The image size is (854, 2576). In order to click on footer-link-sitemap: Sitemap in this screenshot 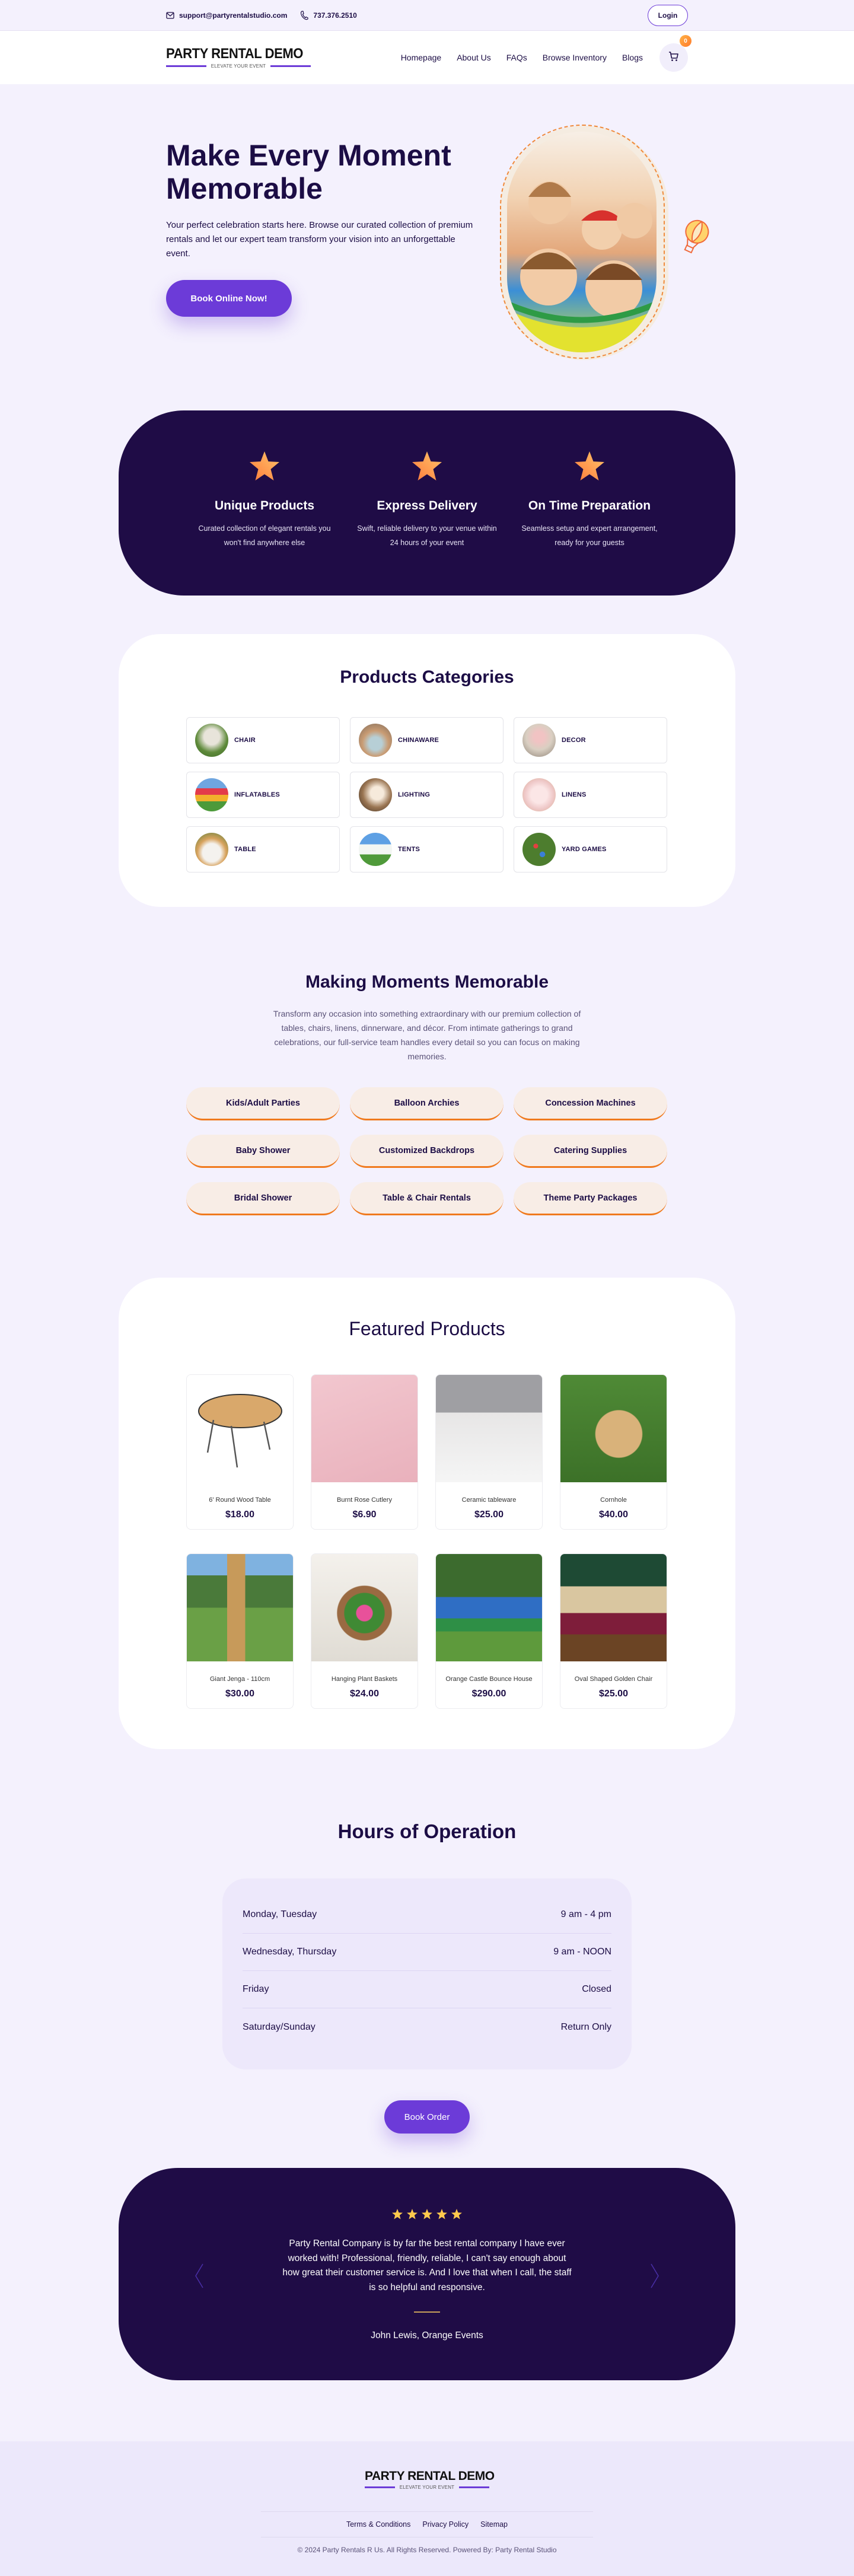, I will do `click(494, 2524)`.